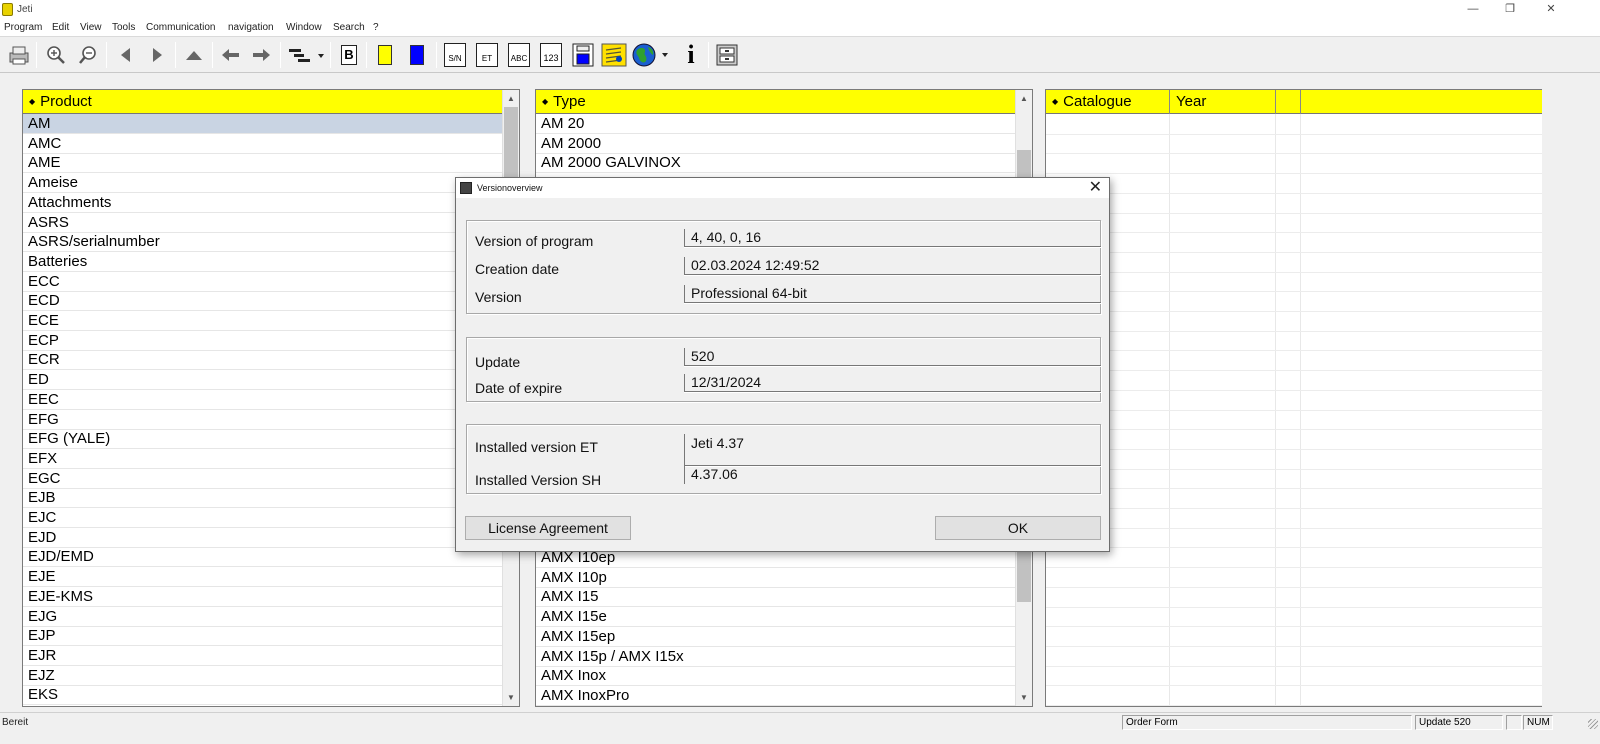 The height and width of the screenshot is (744, 1600). Describe the element at coordinates (776, 163) in the screenshot. I see `type-list-item: AM 2000 GALVINOX` at that location.